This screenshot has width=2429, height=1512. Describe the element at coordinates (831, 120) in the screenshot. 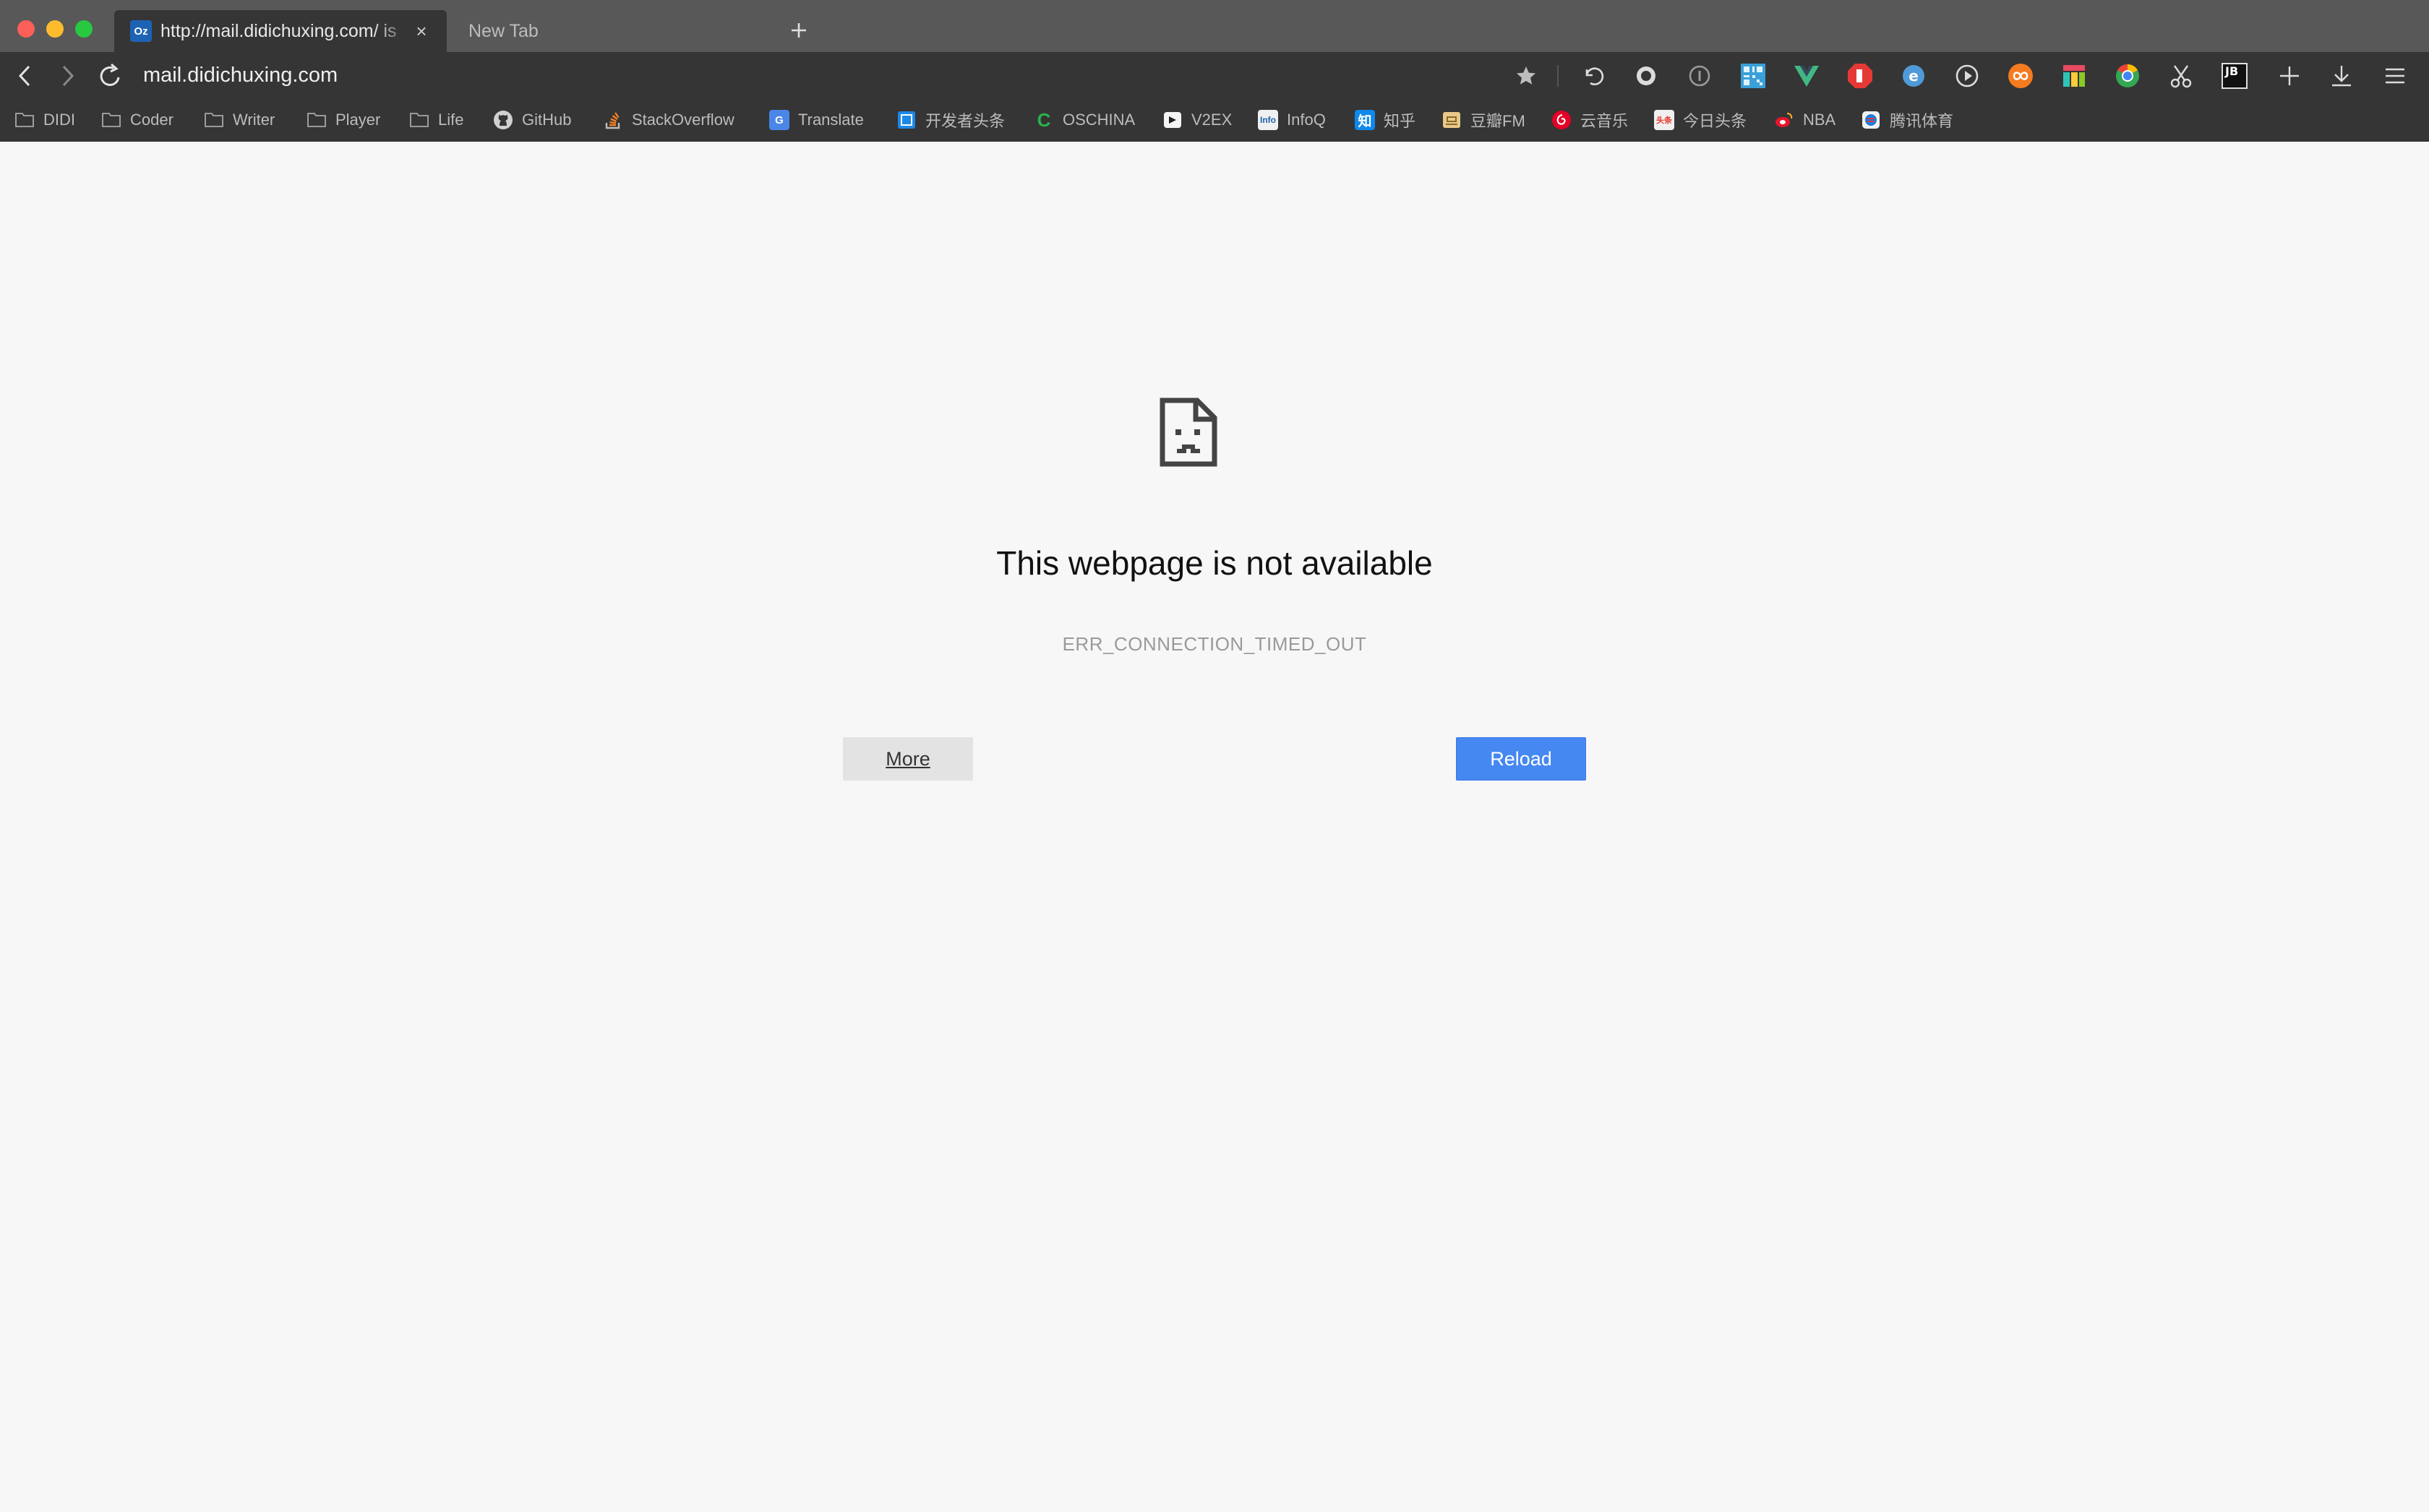

I see `bookmark-label: Translate` at that location.